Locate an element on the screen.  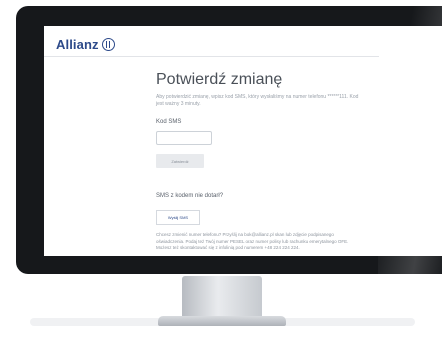
page-title: Potwierdź zmianę is located at coordinates (219, 79).